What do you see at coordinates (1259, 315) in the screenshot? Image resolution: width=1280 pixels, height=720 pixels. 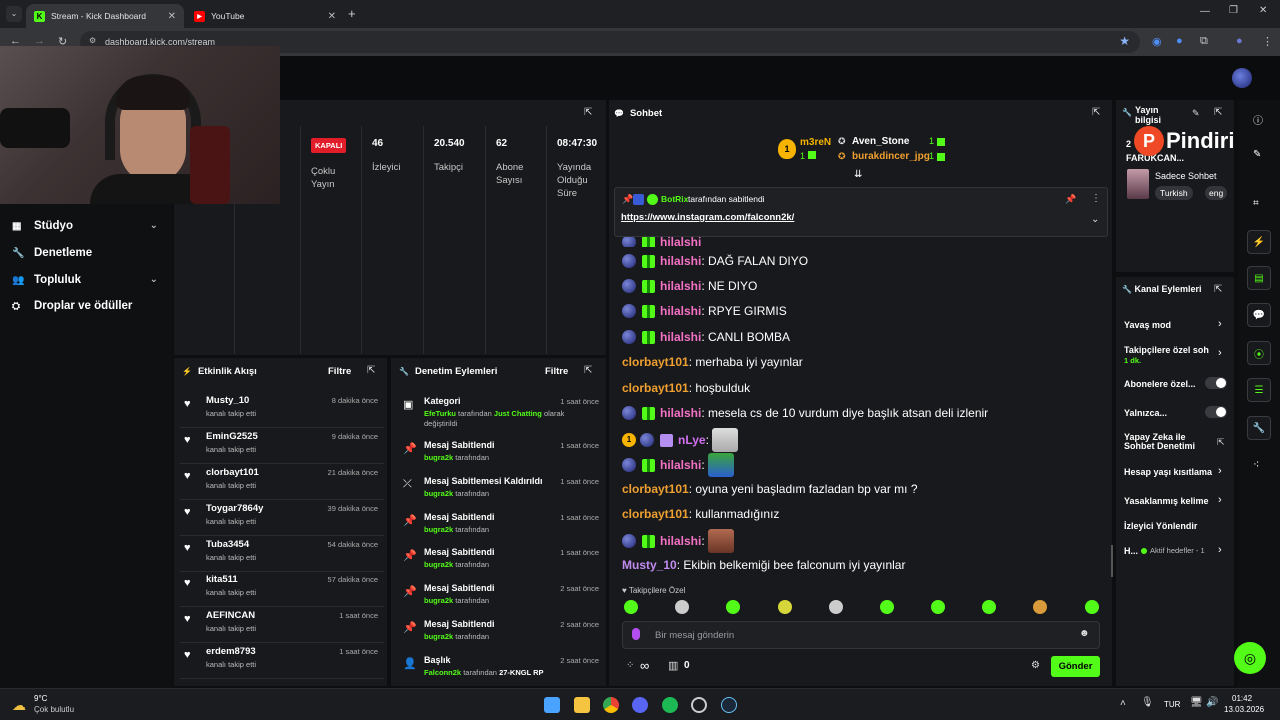 I see `quick-action-chat: 💬` at bounding box center [1259, 315].